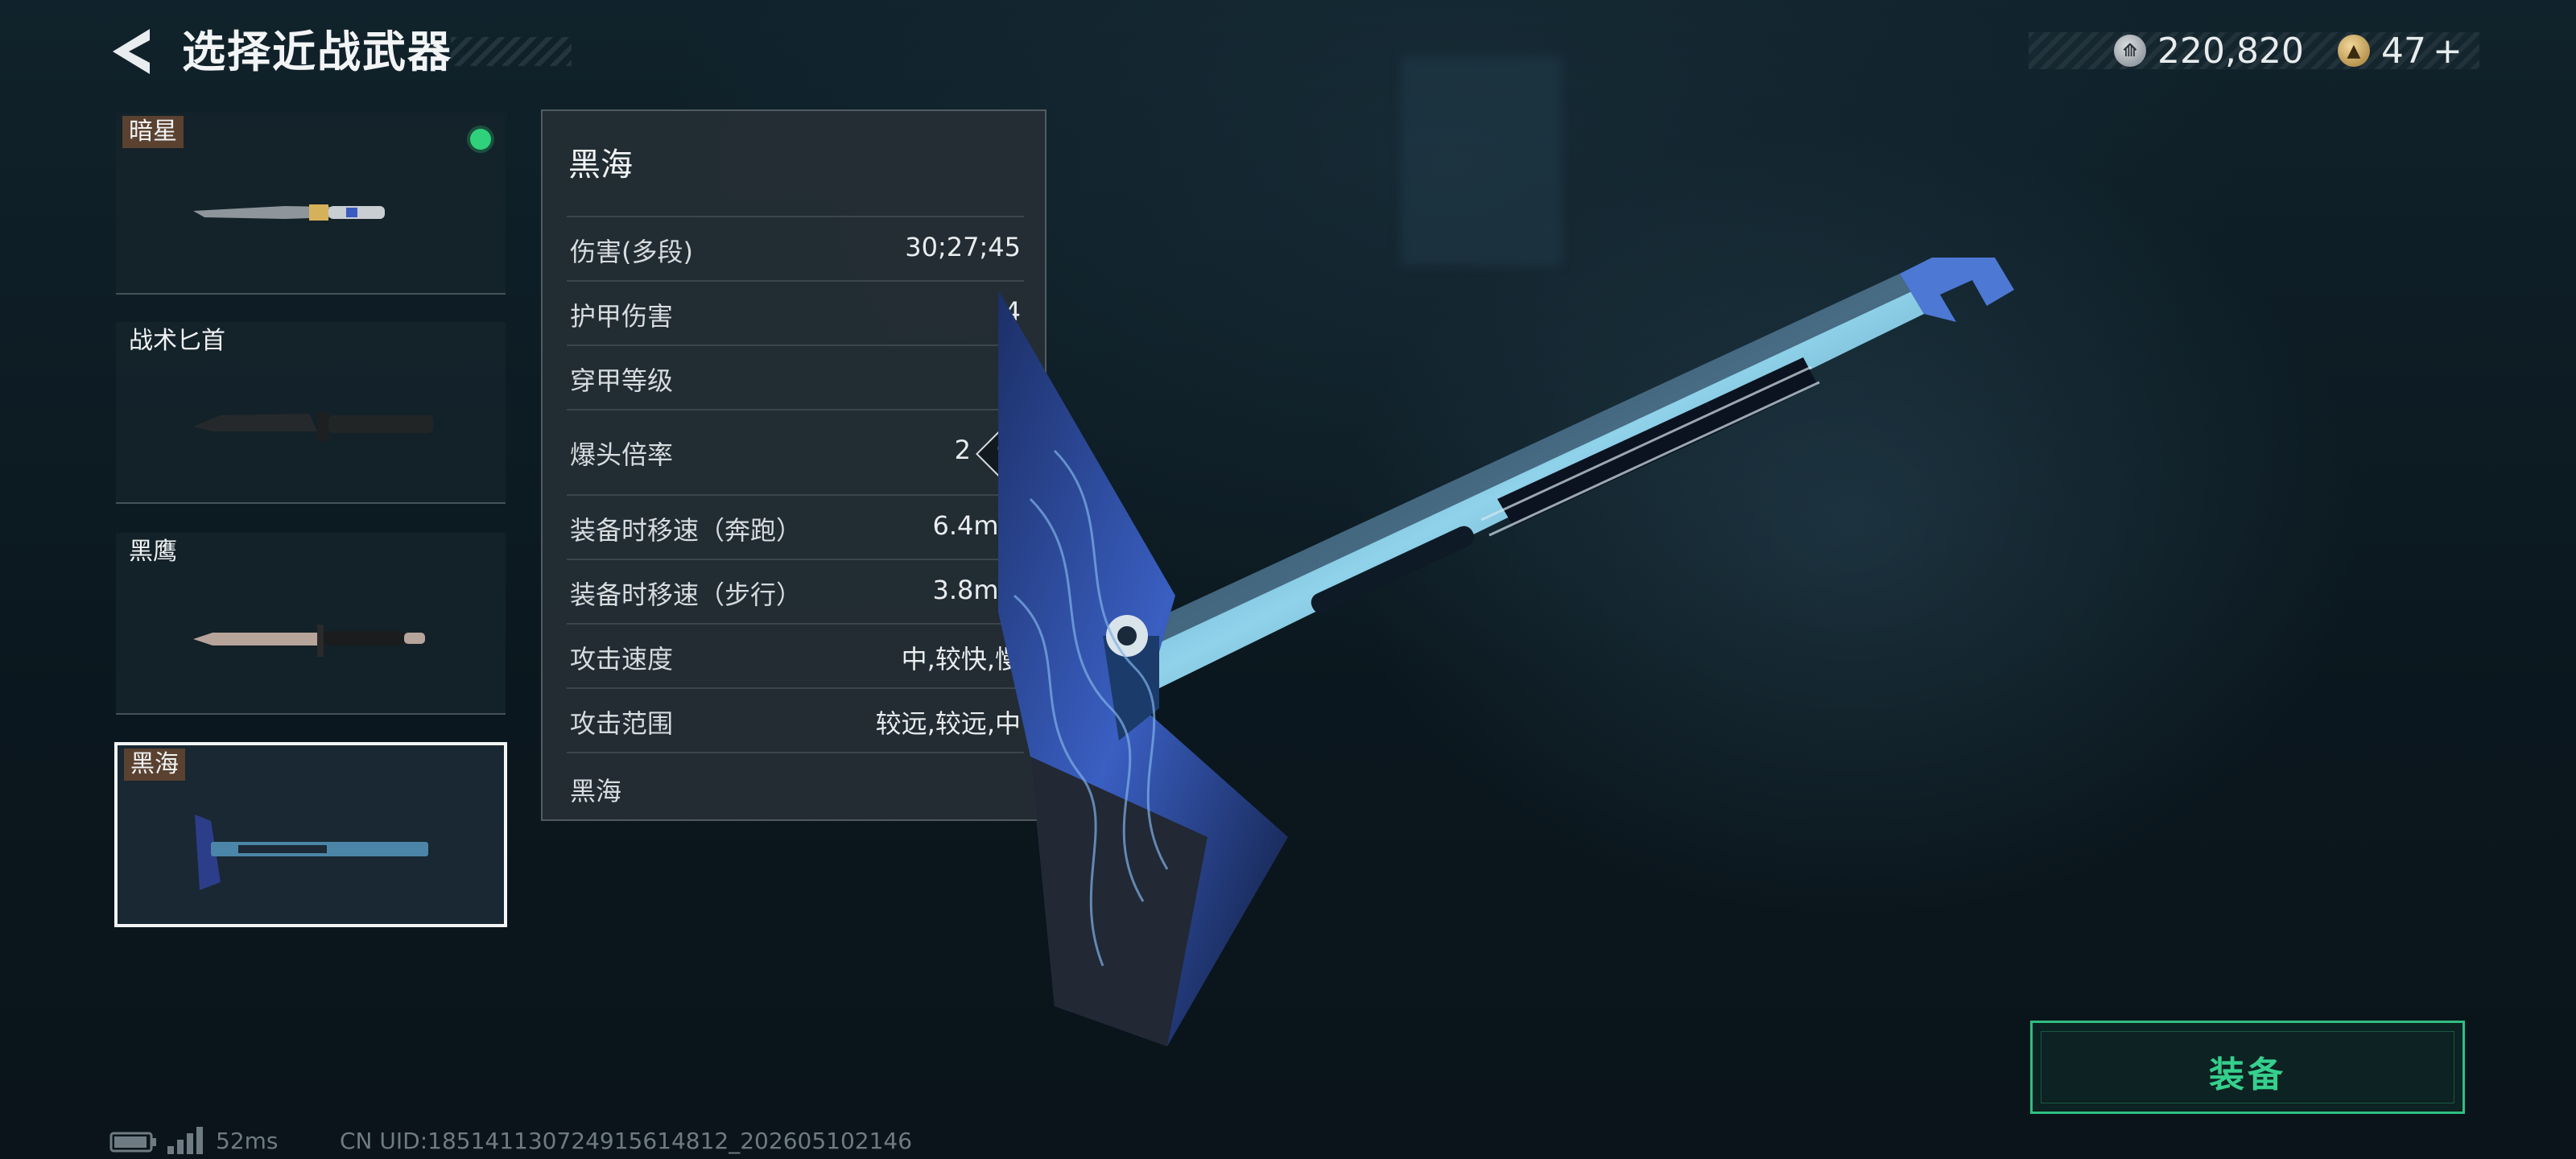 Image resolution: width=2576 pixels, height=1159 pixels. Describe the element at coordinates (795, 656) in the screenshot. I see `stat-row-attack-speed: 攻击速度 中,较快,慢` at that location.